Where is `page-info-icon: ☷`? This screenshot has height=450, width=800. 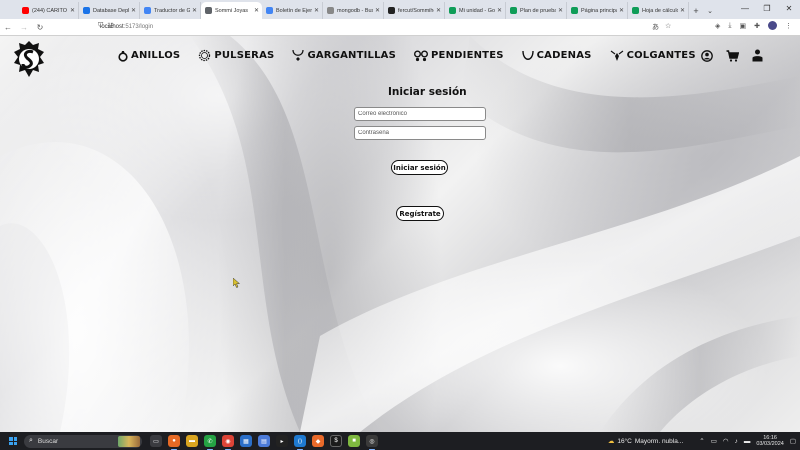 page-info-icon: ☷ is located at coordinates (110, 26).